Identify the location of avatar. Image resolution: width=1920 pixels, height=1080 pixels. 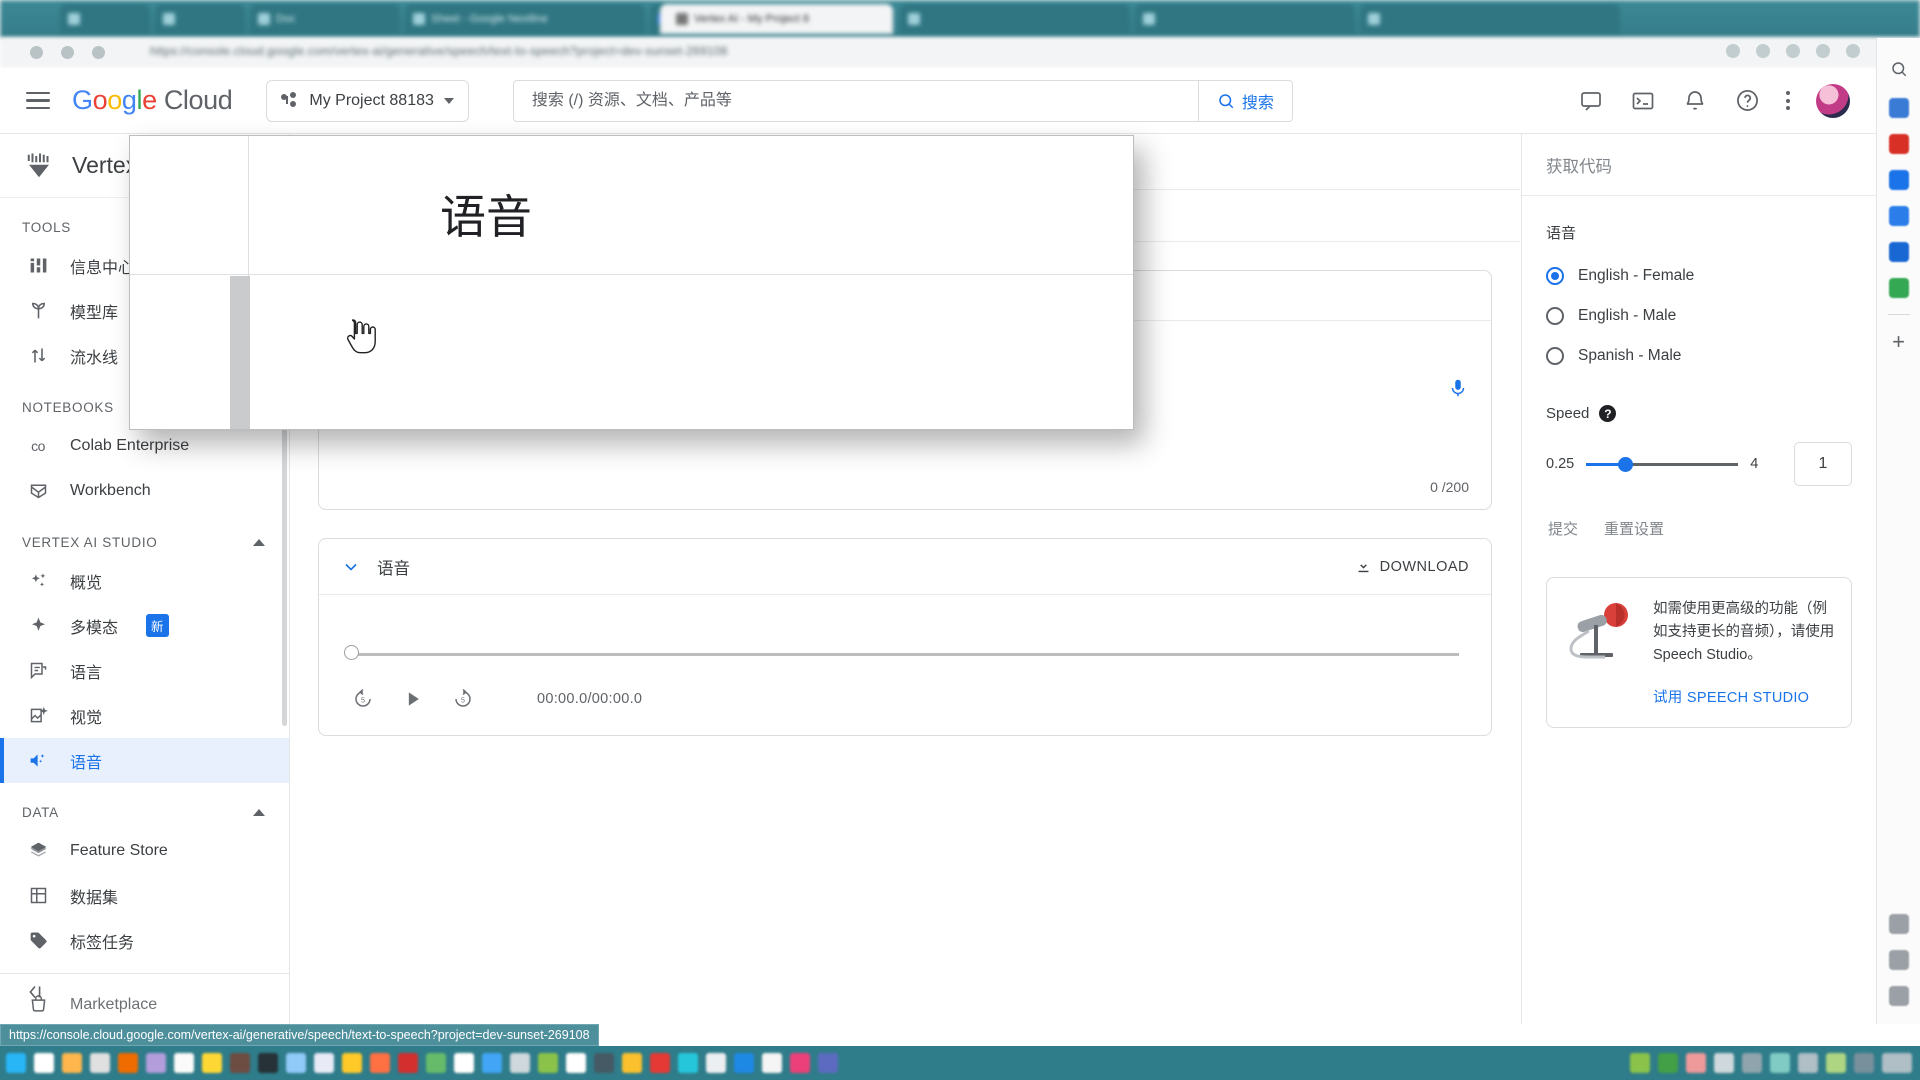
(1833, 100).